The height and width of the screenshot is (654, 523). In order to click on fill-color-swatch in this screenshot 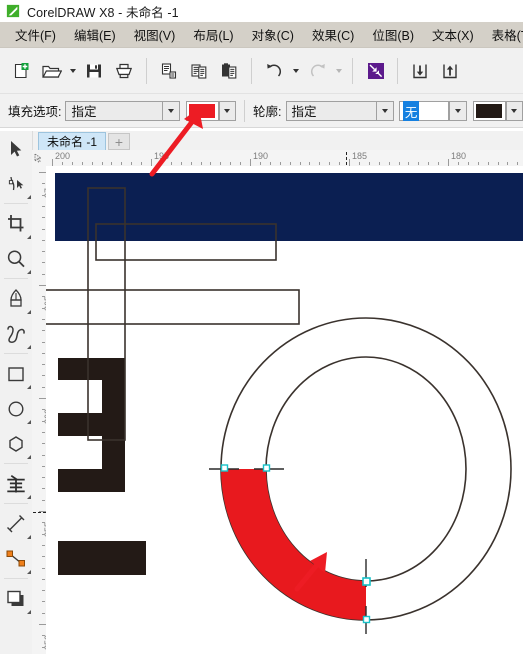, I will do `click(202, 110)`.